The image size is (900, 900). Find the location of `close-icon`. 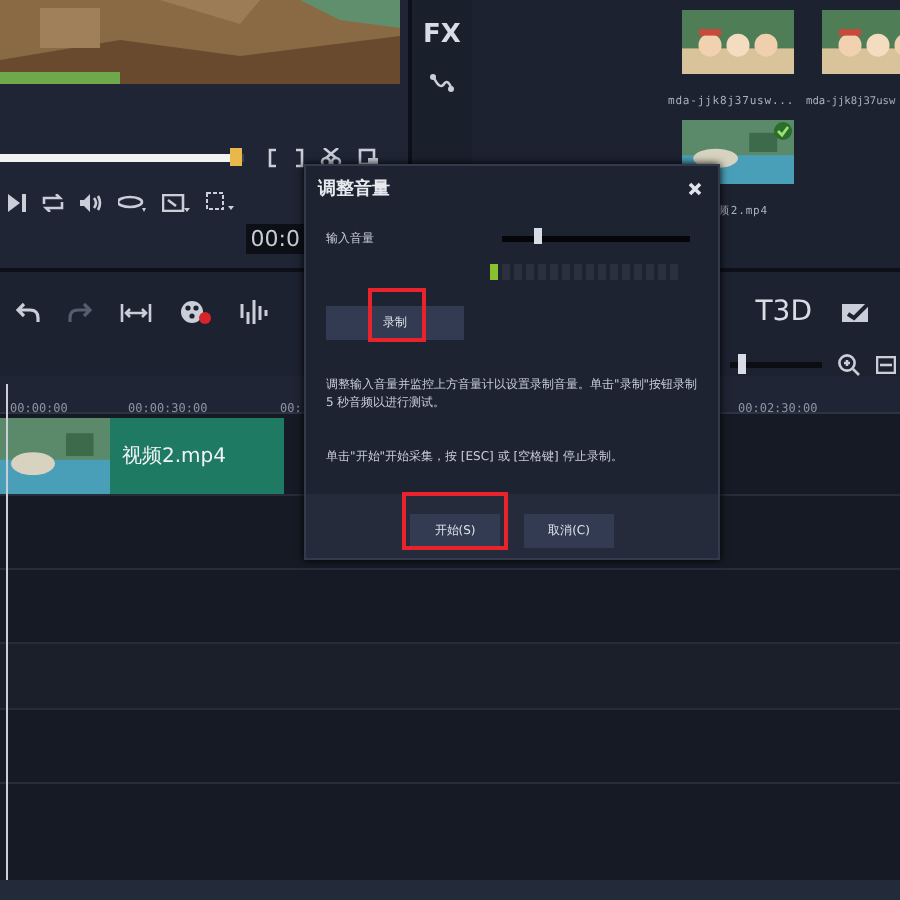

close-icon is located at coordinates (695, 189).